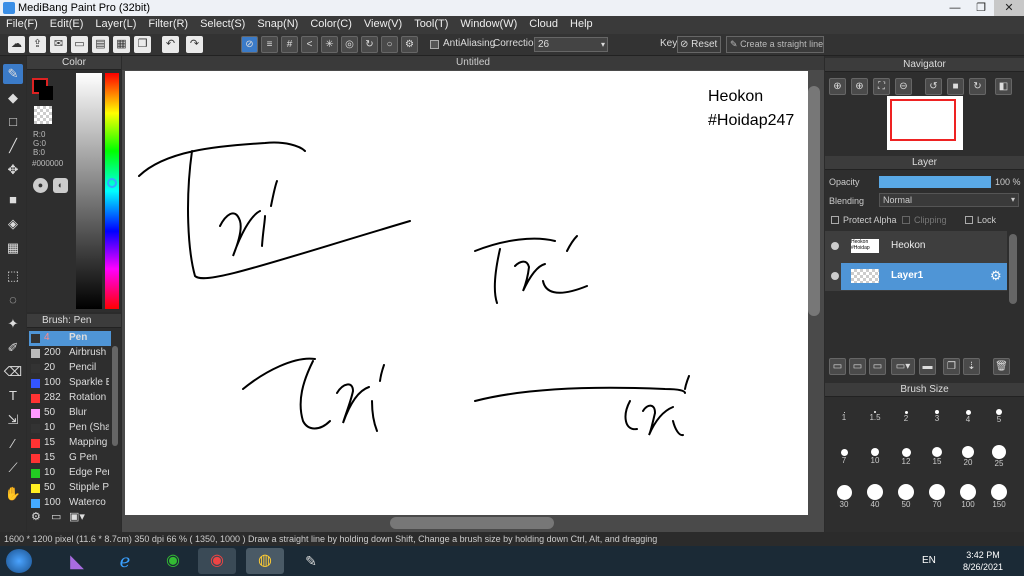 The image size is (1024, 576). Describe the element at coordinates (125, 561) in the screenshot. I see `internet-explorer-icon: ℯ` at that location.